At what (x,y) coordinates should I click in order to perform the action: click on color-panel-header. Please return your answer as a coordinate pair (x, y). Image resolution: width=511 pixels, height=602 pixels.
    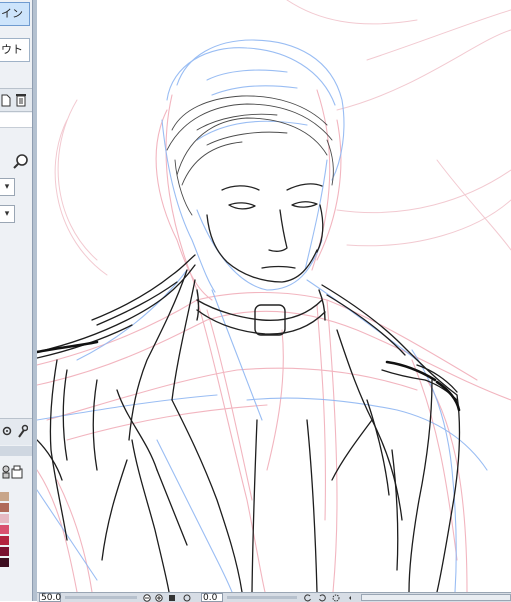
    Looking at the image, I should click on (16, 451).